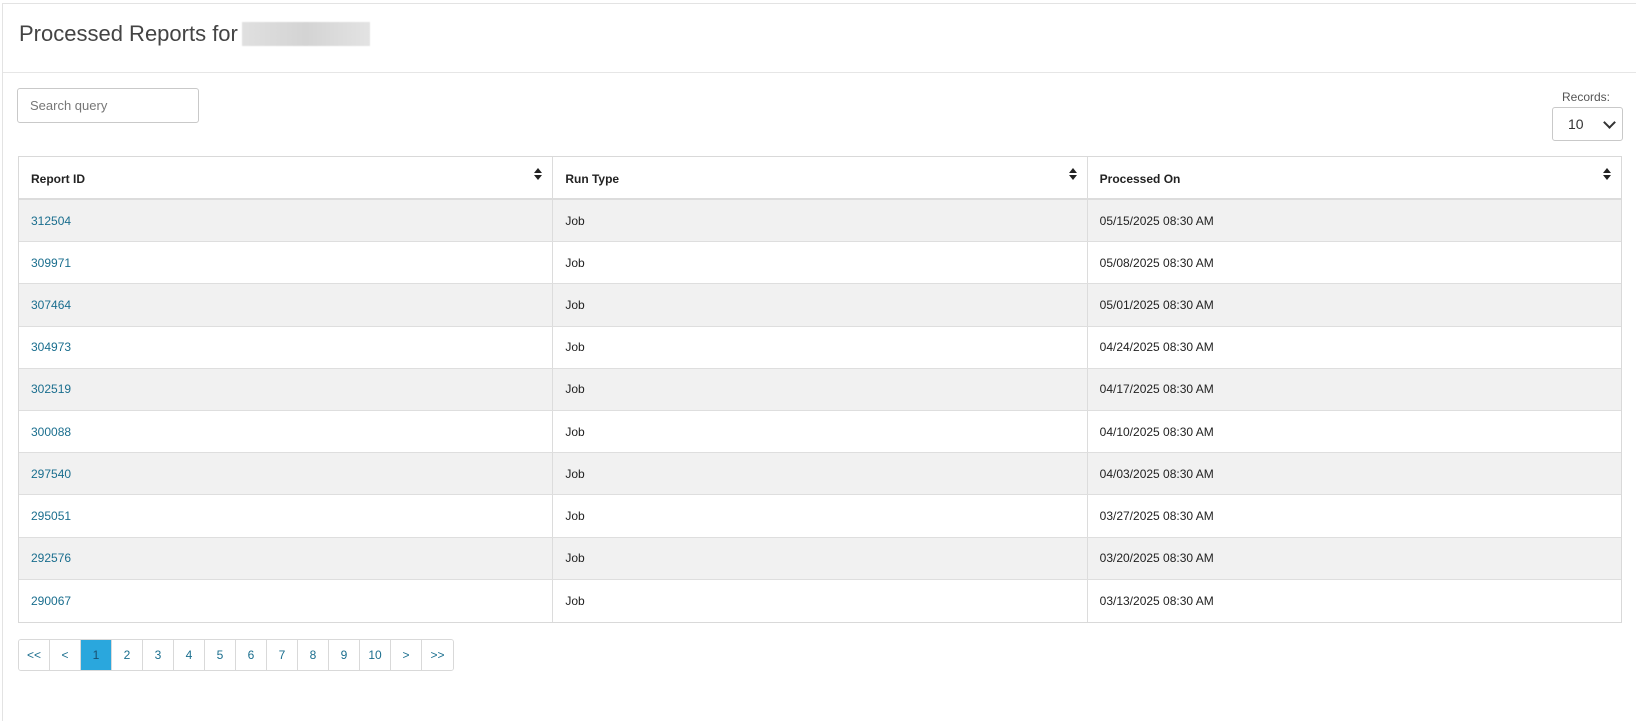 The width and height of the screenshot is (1636, 721). Describe the element at coordinates (51, 601) in the screenshot. I see `report-id-link: 290067` at that location.